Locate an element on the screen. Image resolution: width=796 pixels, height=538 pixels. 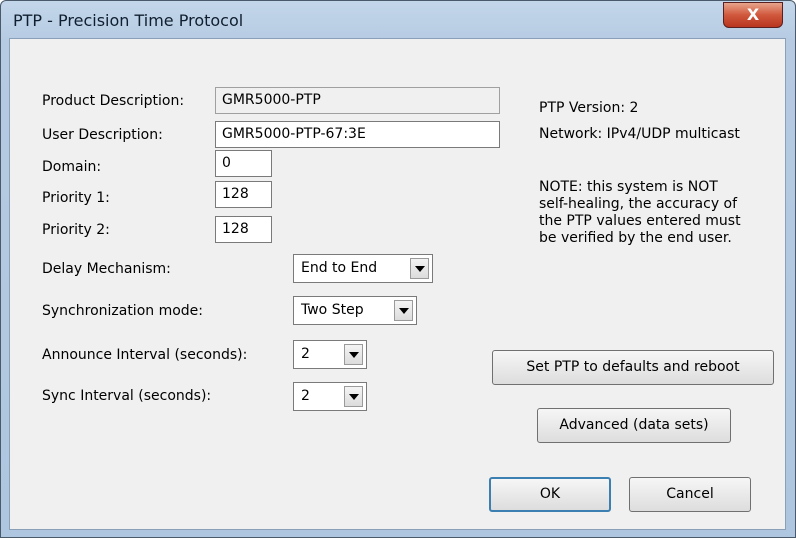
reset-defaults-reboot-button: Set PTP to defaults and reboot is located at coordinates (633, 367).